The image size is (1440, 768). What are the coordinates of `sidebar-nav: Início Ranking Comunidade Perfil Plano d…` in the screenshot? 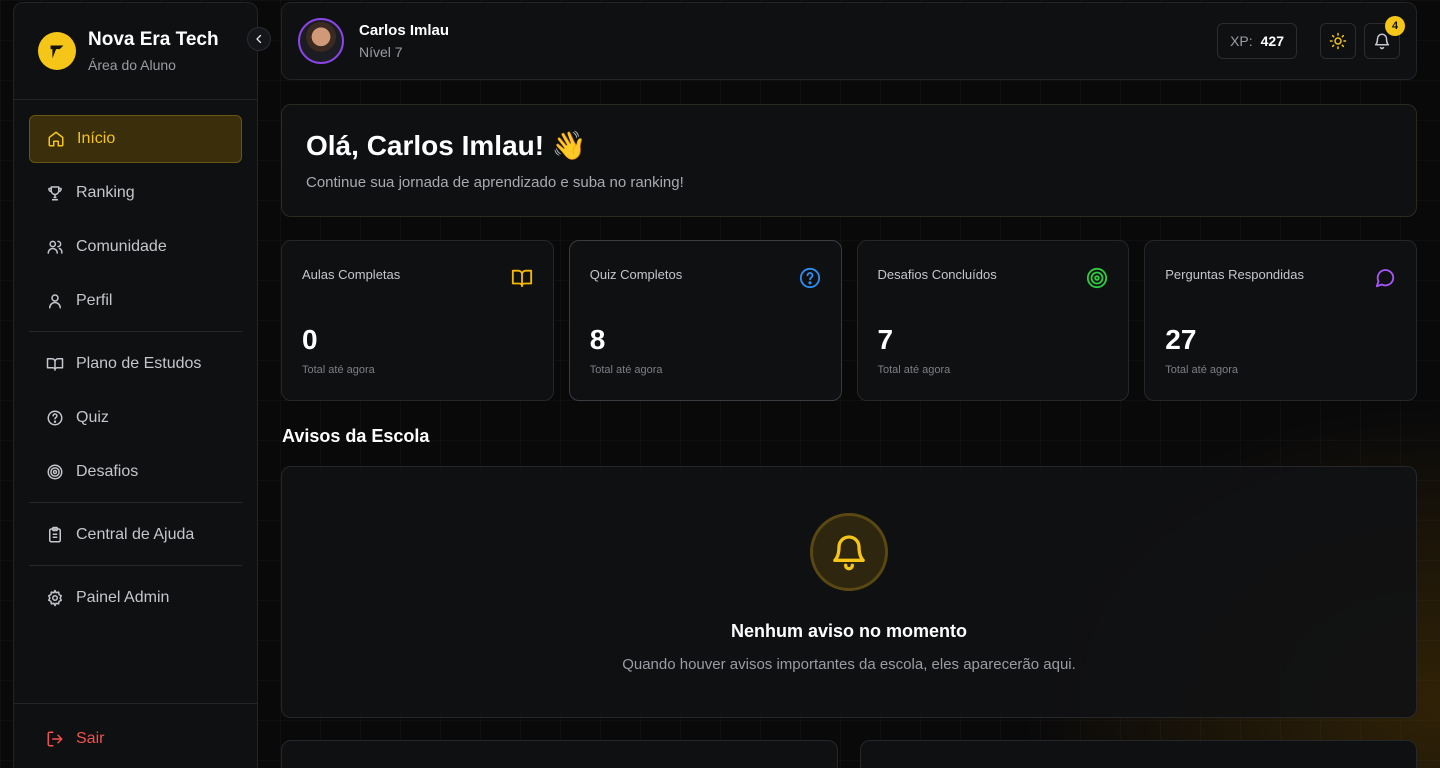 It's located at (135, 361).